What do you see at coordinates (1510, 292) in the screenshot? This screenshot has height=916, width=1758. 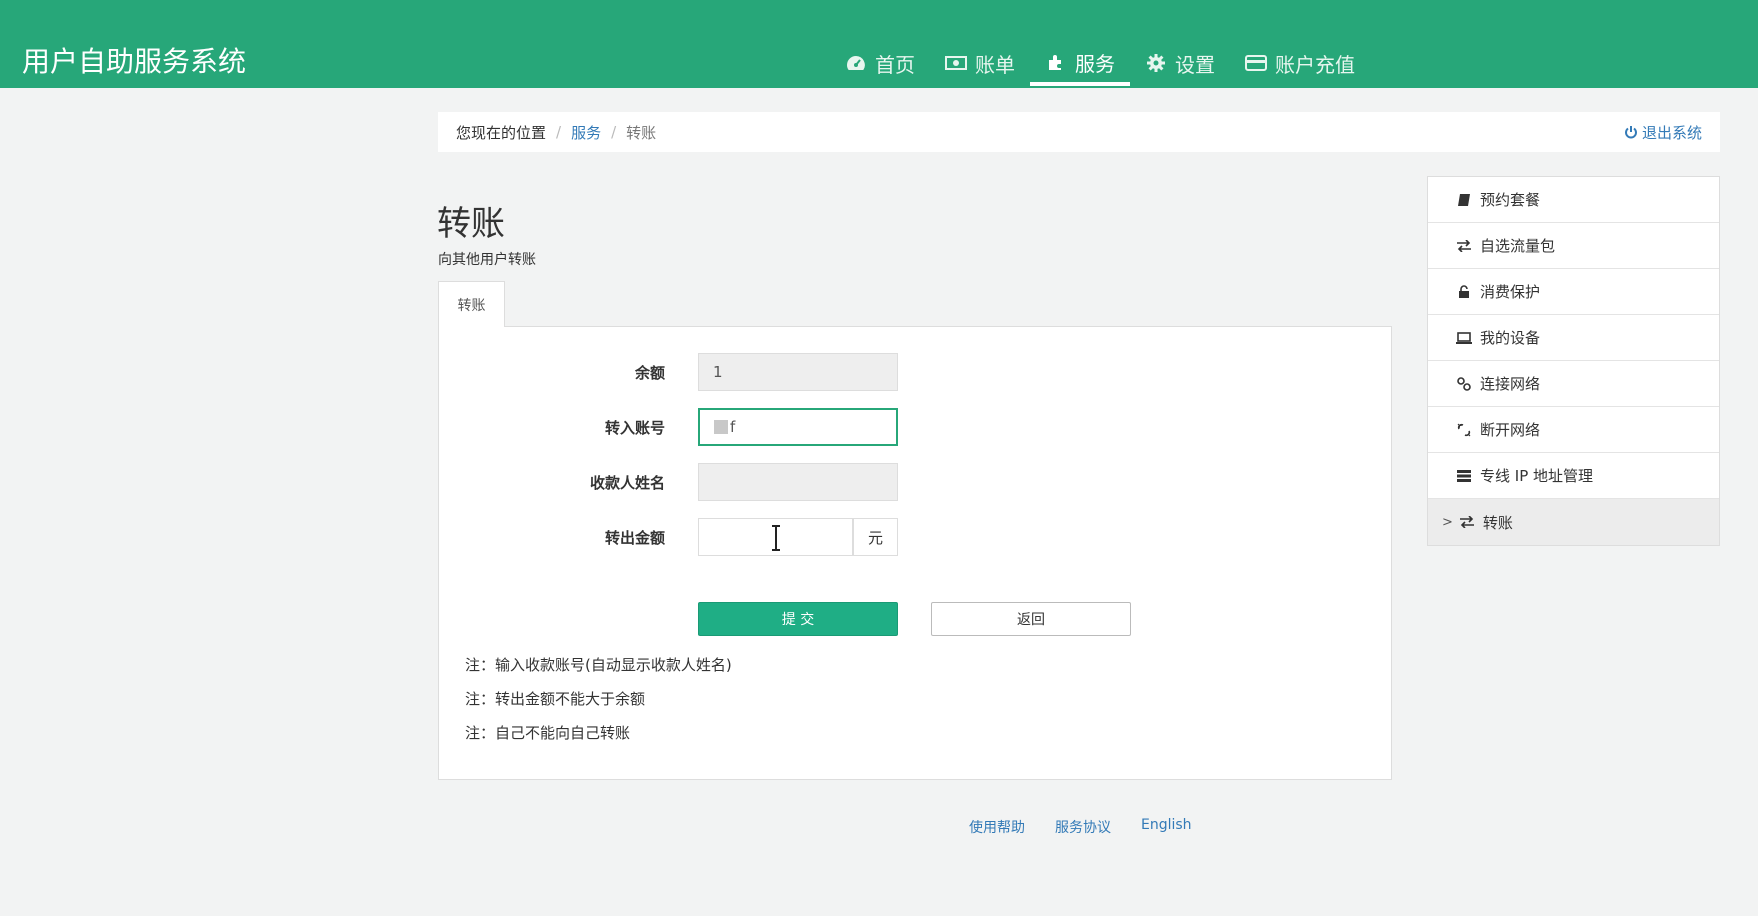 I see `sidebar-item-label: 消费保护` at bounding box center [1510, 292].